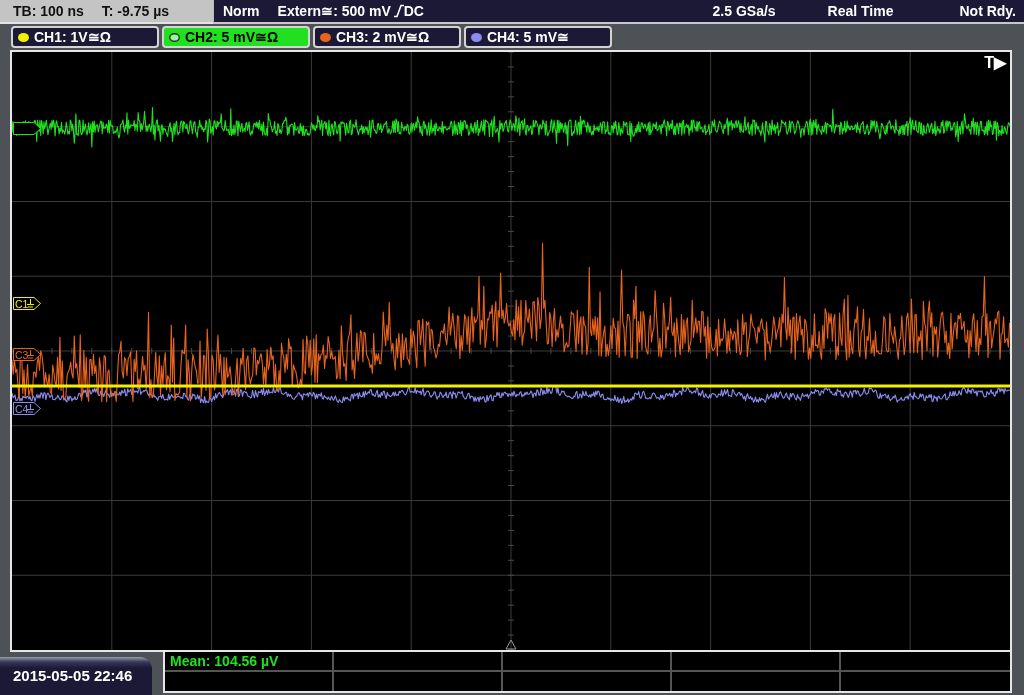 The image size is (1024, 695). What do you see at coordinates (387, 37) in the screenshot?
I see `channel-button: CH3: 2 mV≅Ω` at bounding box center [387, 37].